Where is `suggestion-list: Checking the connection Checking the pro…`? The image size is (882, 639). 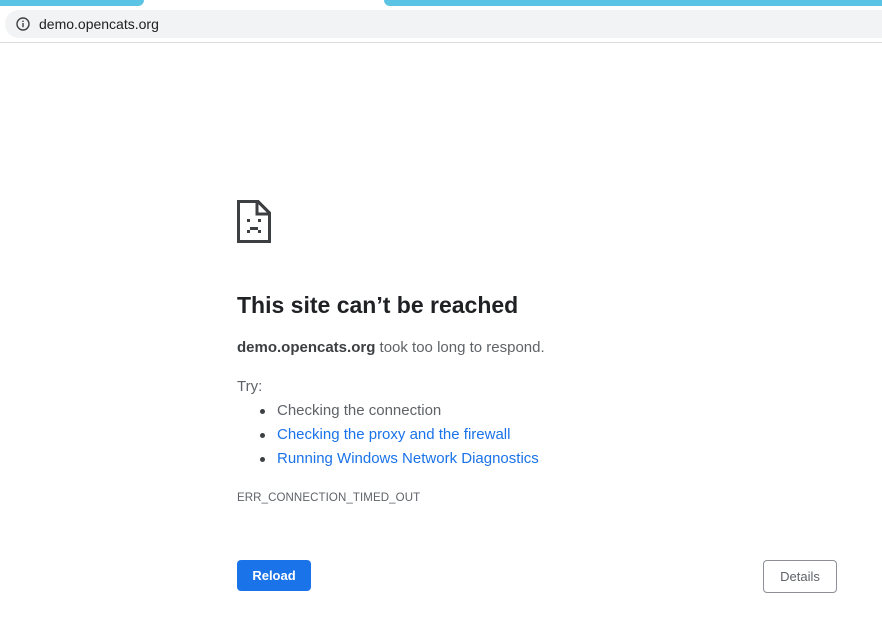
suggestion-list: Checking the connection Checking the pro… is located at coordinates (399, 438).